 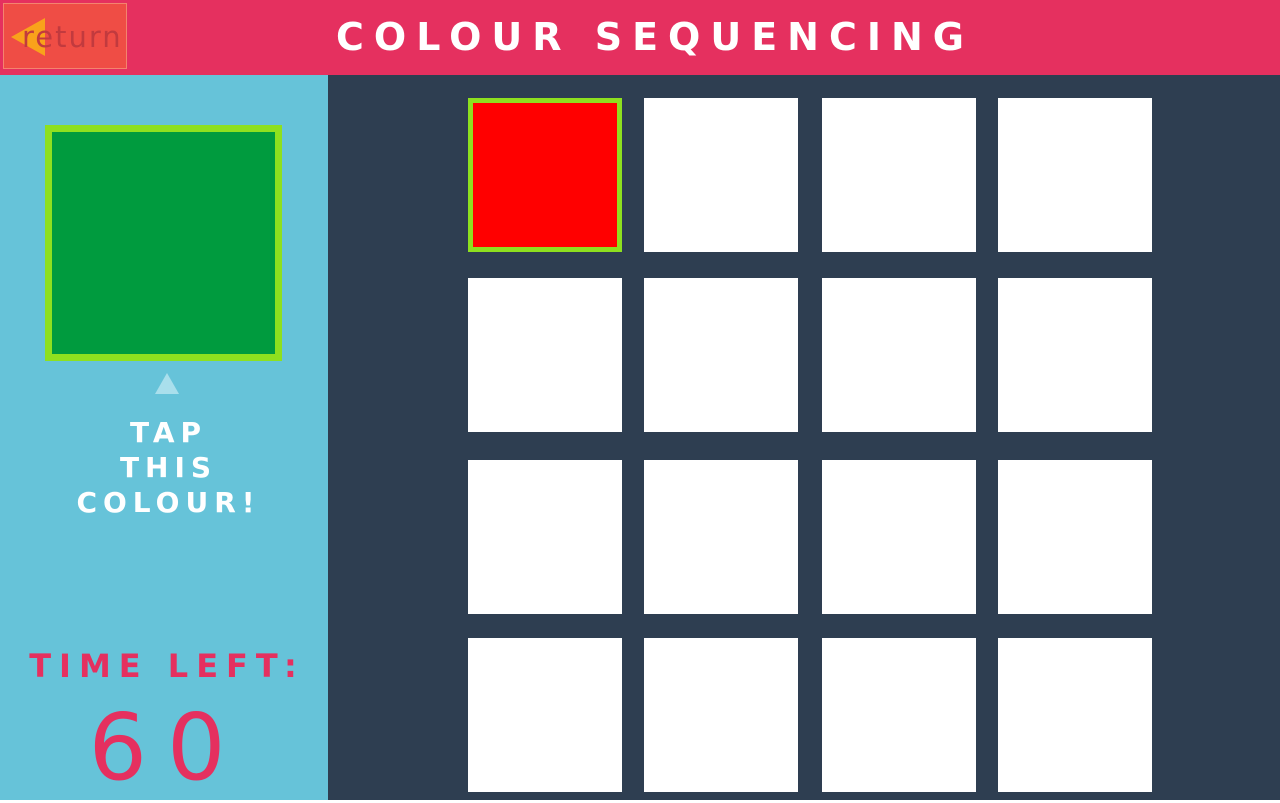 I want to click on instruction-line: TAP, so click(x=168, y=432).